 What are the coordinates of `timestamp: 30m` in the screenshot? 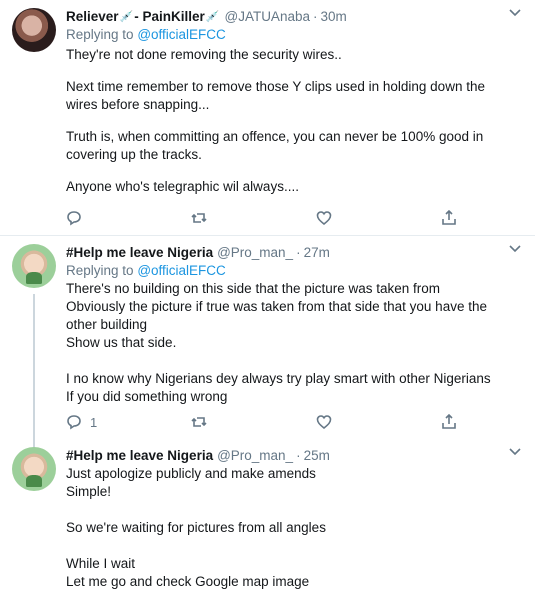 It's located at (333, 17).